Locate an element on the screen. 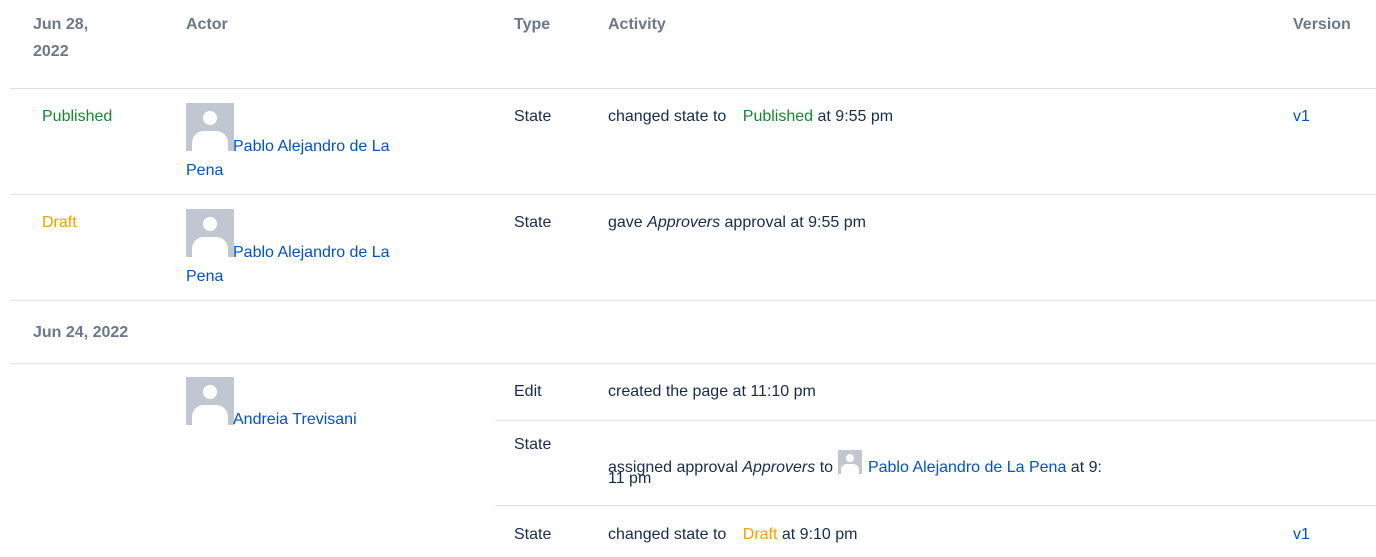 The image size is (1376, 557). state-label-published: Published is located at coordinates (778, 116).